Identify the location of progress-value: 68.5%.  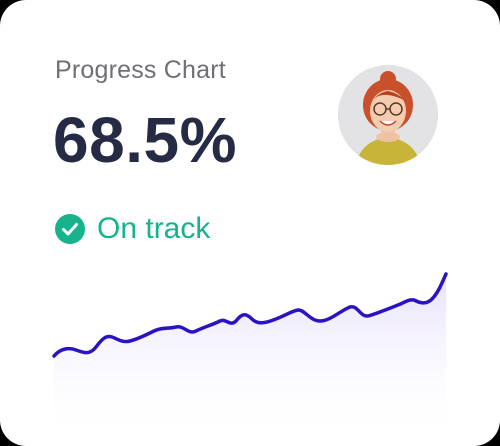
(145, 140).